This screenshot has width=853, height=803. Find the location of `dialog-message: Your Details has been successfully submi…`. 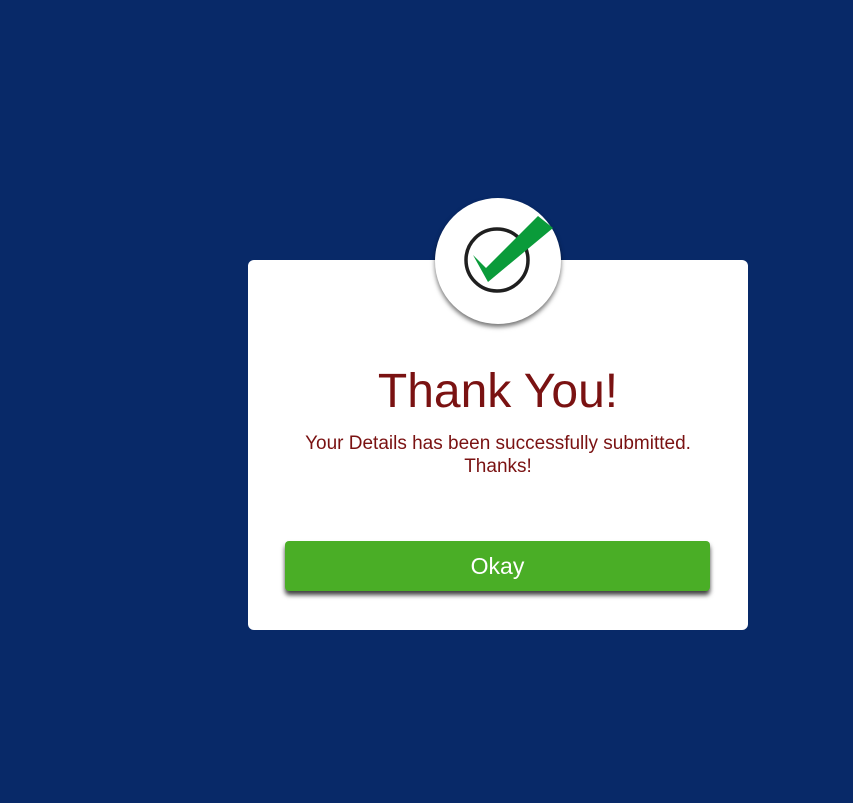

dialog-message: Your Details has been successfully submi… is located at coordinates (498, 455).